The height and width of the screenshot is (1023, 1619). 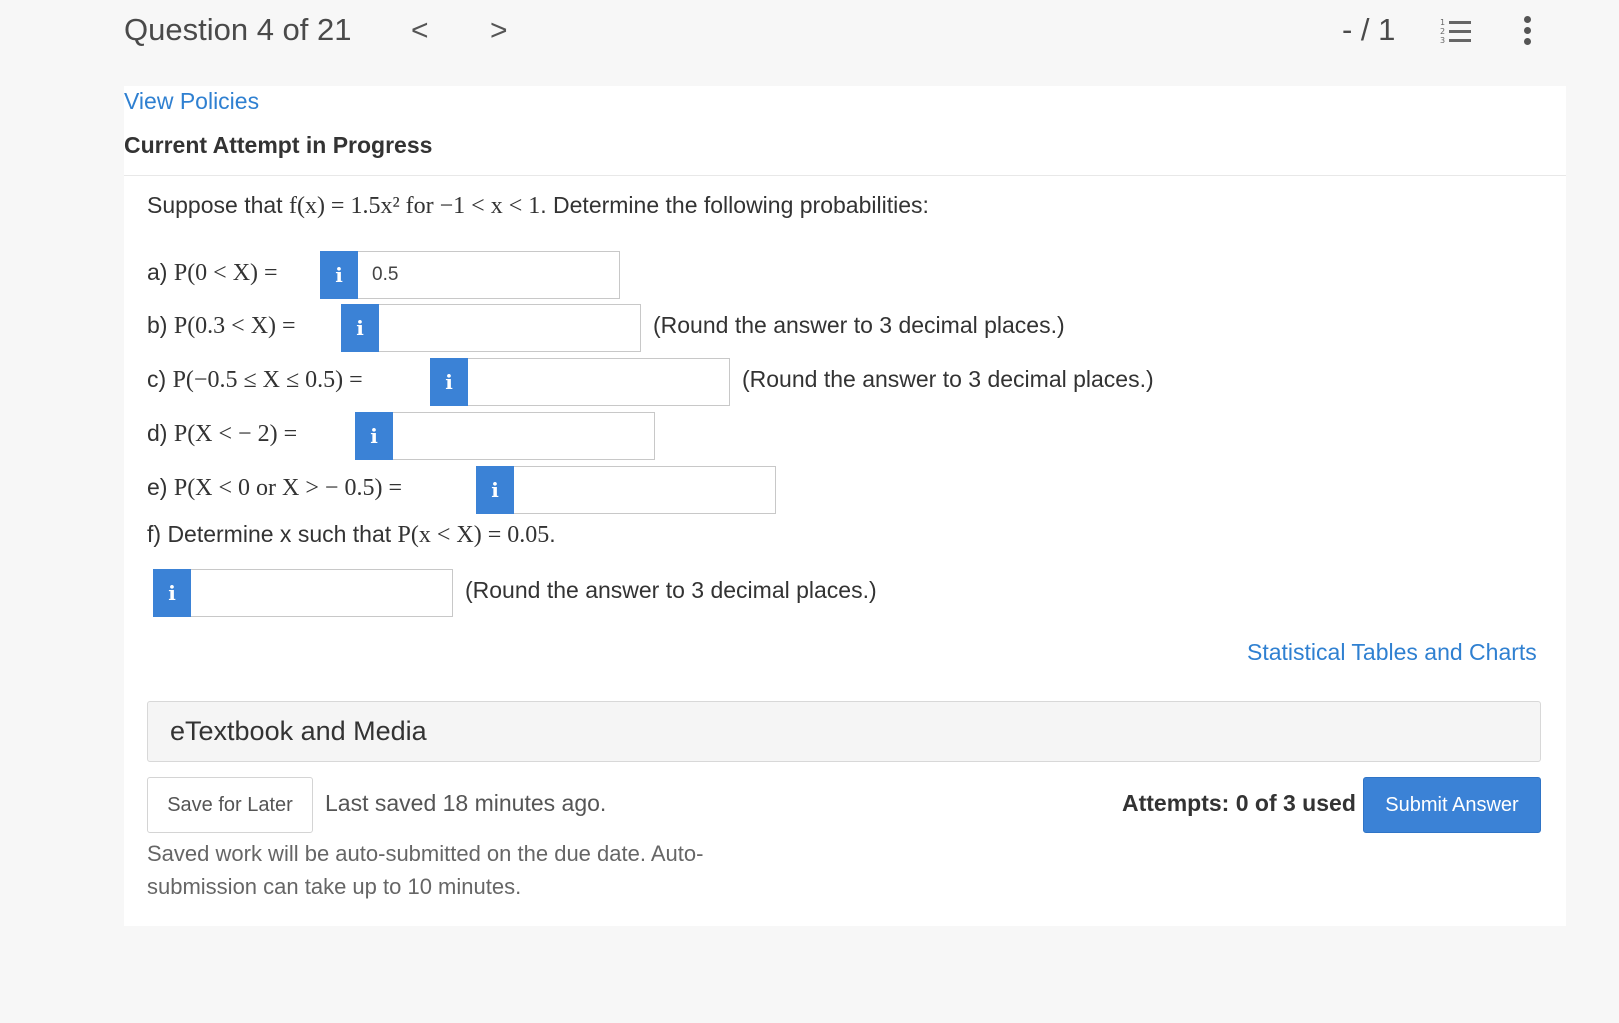 I want to click on next-question-button: >, so click(x=499, y=31).